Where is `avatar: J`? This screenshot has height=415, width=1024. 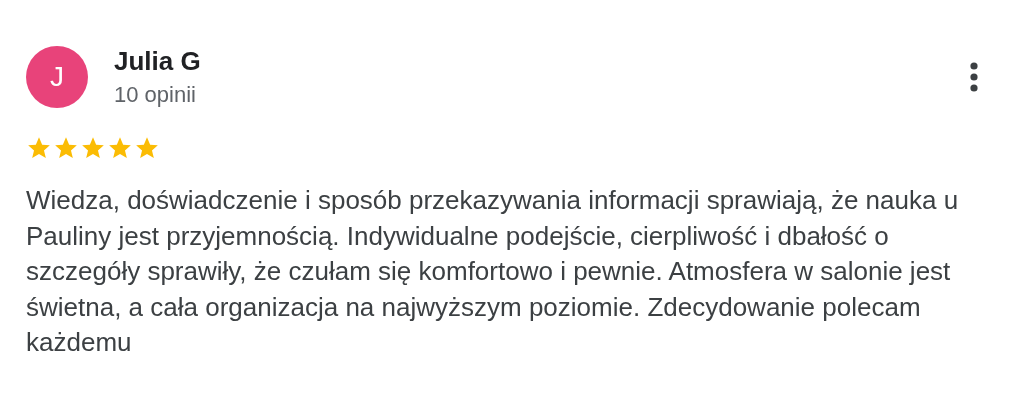 avatar: J is located at coordinates (57, 77).